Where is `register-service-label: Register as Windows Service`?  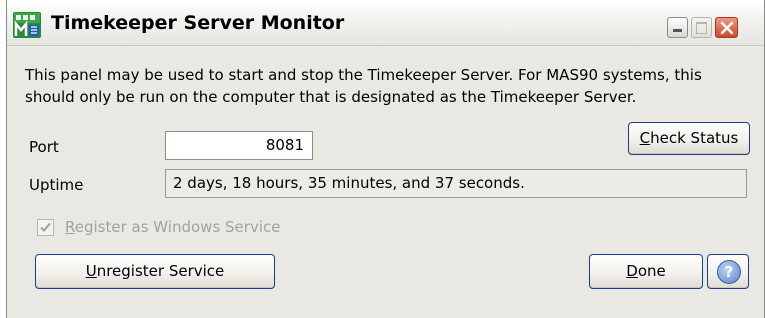
register-service-label: Register as Windows Service is located at coordinates (172, 227).